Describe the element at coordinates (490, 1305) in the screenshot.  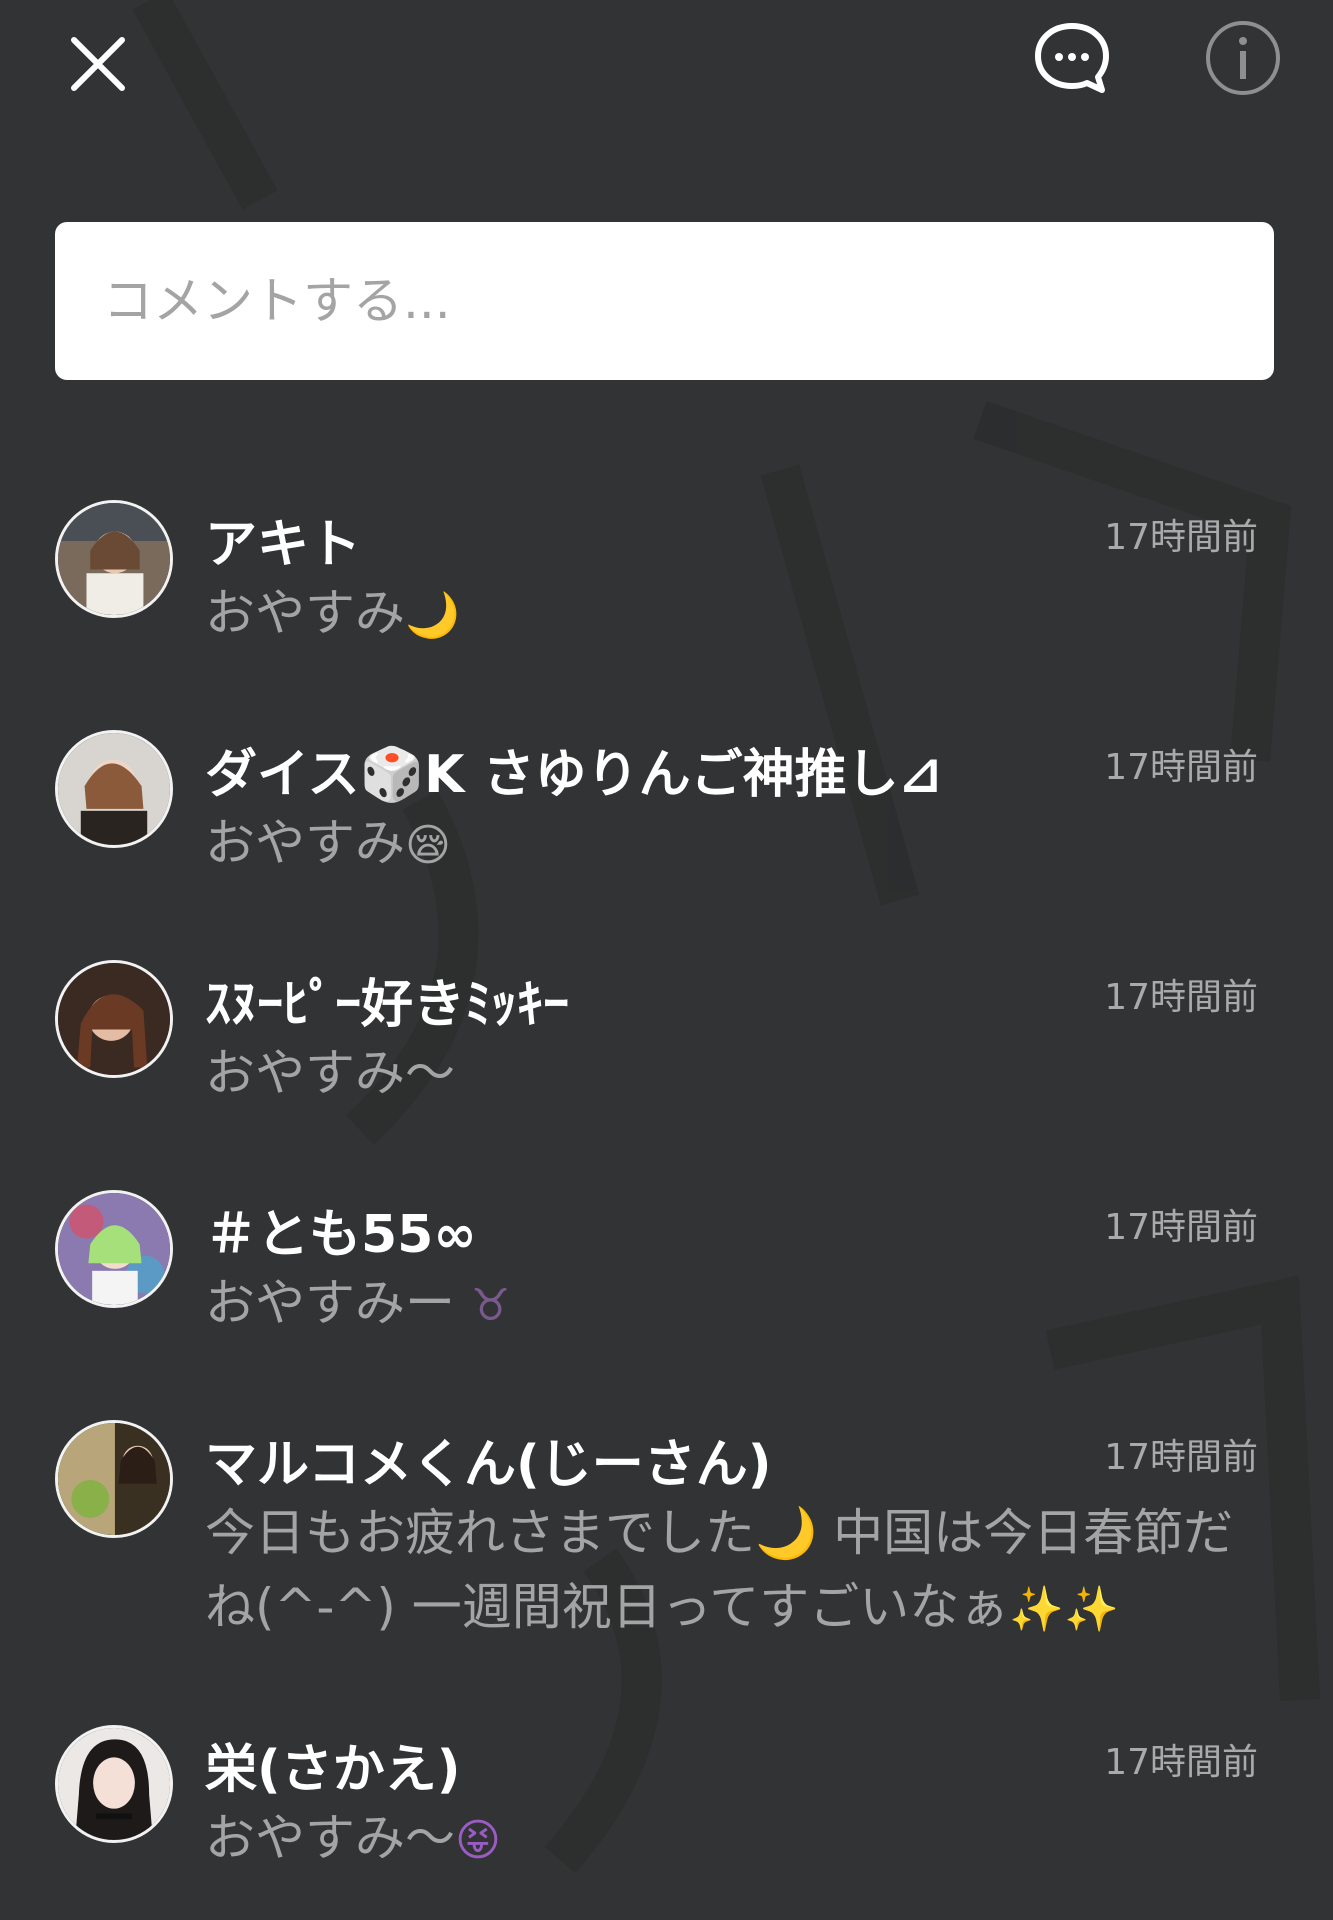
I see `taurus-emoji-icon: ♉` at that location.